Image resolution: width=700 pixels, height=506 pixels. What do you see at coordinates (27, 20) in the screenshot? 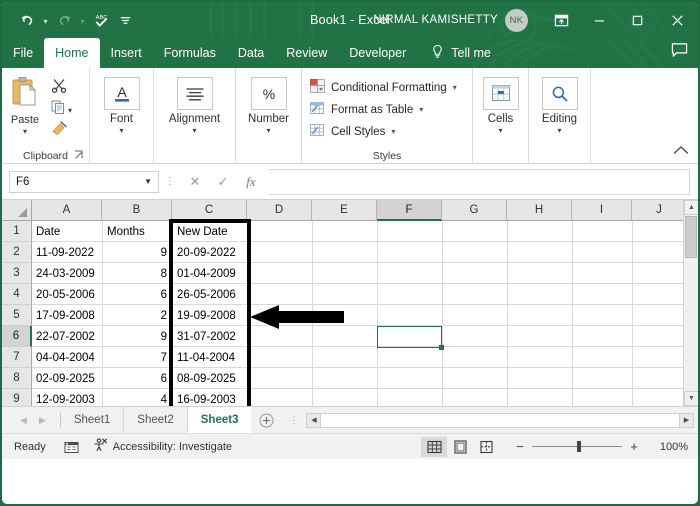
I see `undo-icon` at bounding box center [27, 20].